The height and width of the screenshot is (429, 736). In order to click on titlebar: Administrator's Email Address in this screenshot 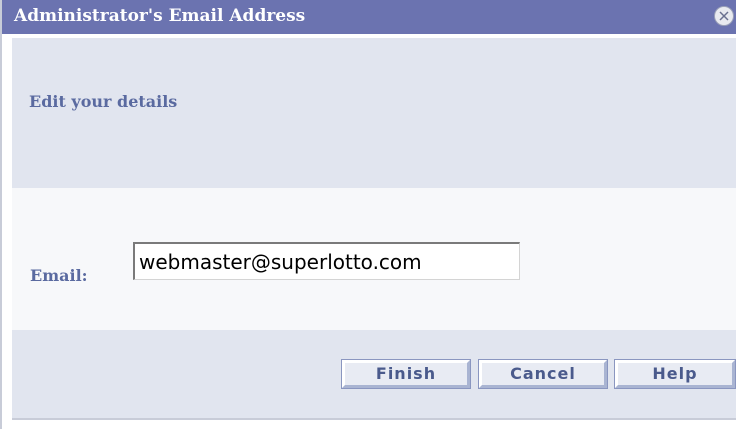, I will do `click(369, 17)`.